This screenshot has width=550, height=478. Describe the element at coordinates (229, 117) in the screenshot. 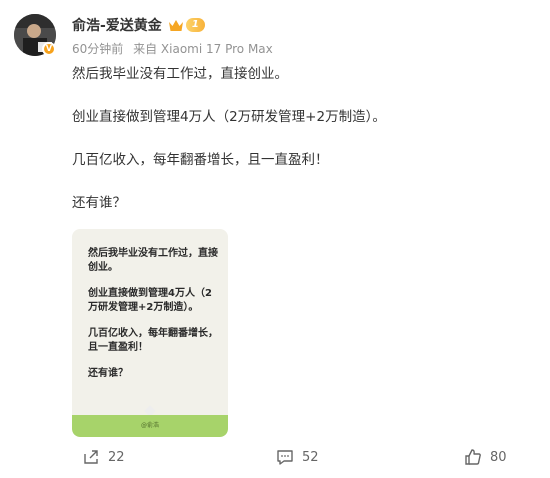

I see `post-paragraph: 创业直接做到管理4万人（2万研发管理+2万制造）。` at that location.